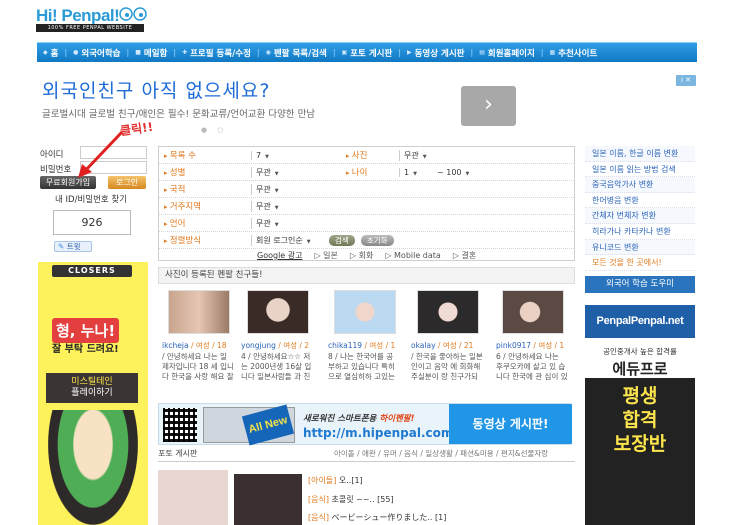 This screenshot has width=740, height=525. Describe the element at coordinates (377, 240) in the screenshot. I see `reset-button: 초기화` at that location.